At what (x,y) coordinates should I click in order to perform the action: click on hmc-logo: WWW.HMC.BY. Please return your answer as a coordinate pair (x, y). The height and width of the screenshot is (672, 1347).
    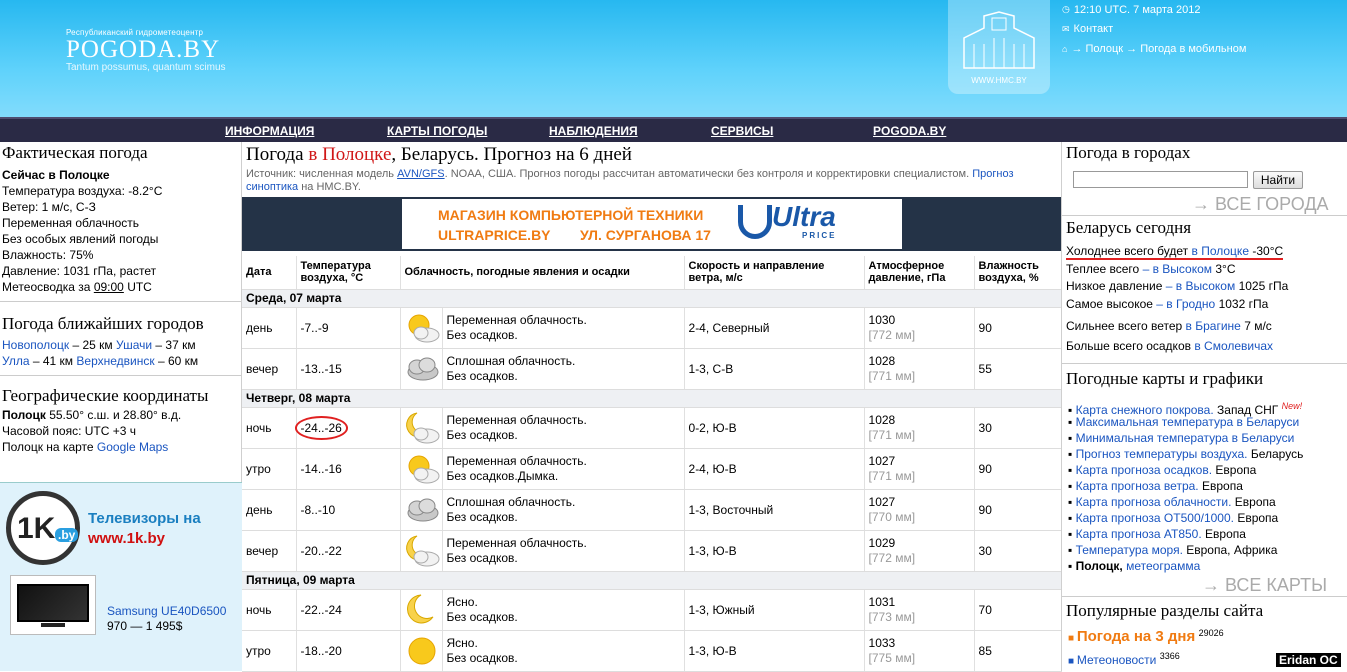
    Looking at the image, I should click on (999, 47).